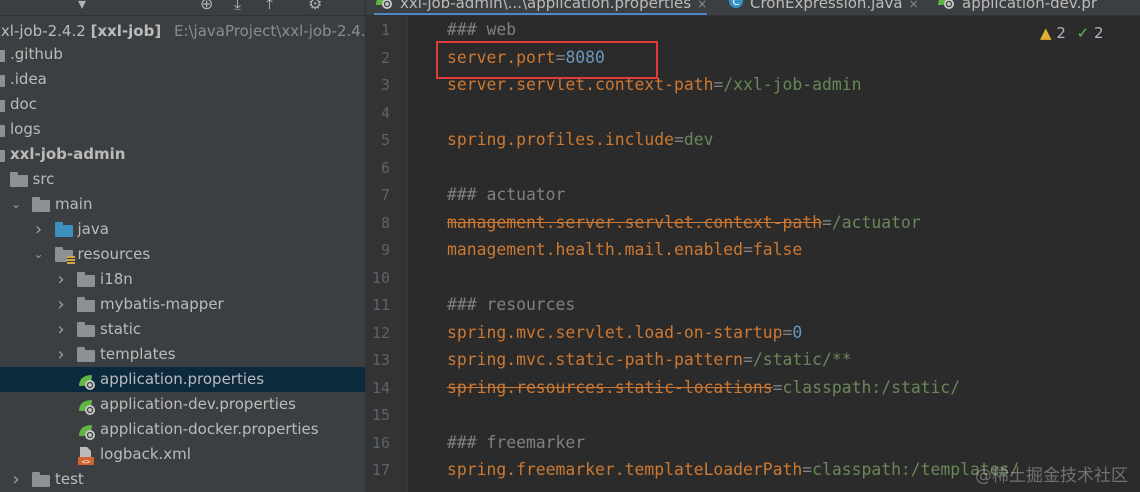 The image size is (1140, 492). I want to click on tree-item: › java, so click(182, 229).